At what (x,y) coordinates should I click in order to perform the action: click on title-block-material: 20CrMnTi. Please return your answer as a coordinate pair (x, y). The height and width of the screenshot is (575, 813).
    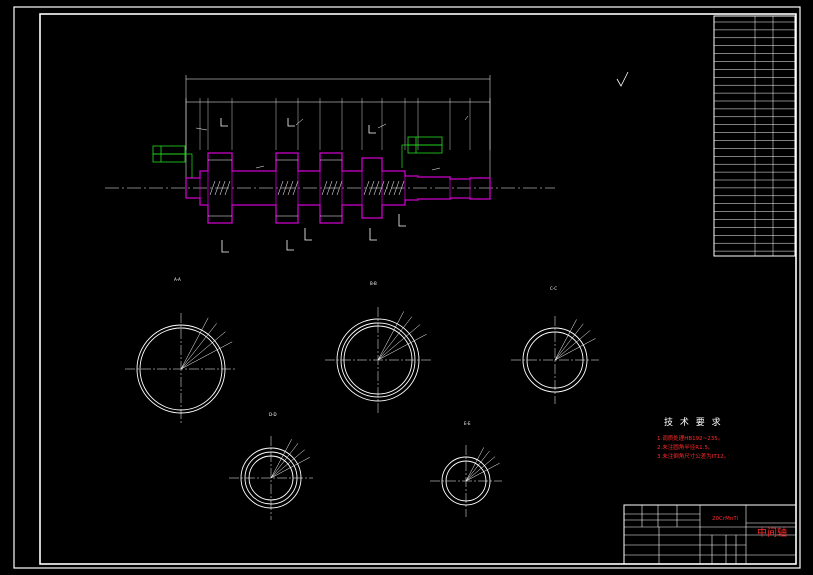
    Looking at the image, I should click on (725, 519).